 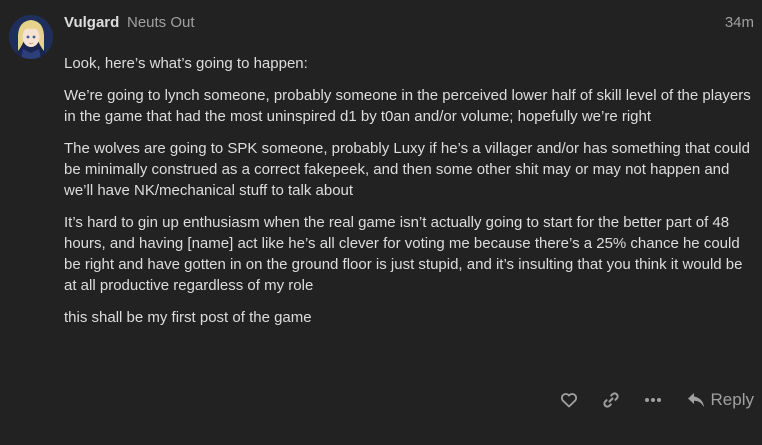 I want to click on reply-label: Reply, so click(x=732, y=399).